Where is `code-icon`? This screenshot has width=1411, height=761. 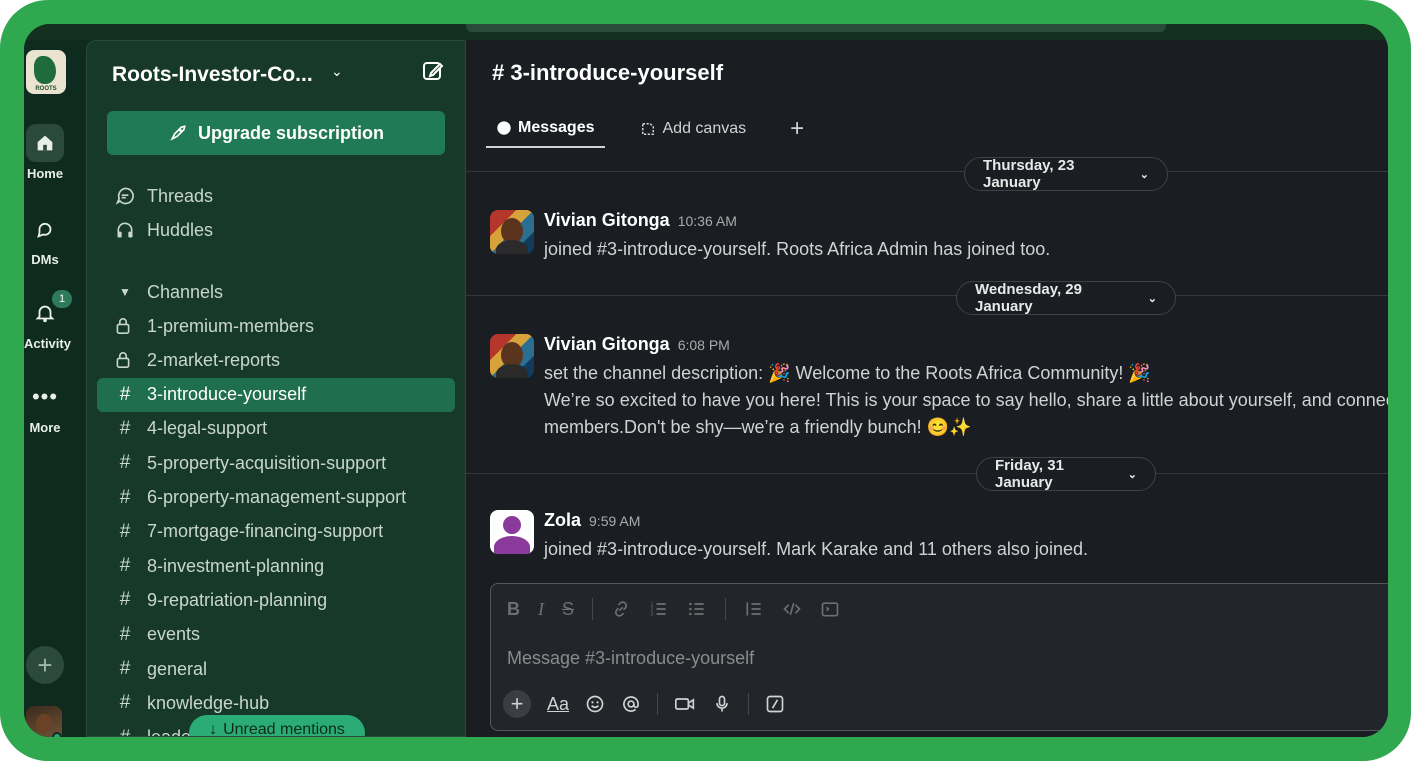
code-icon is located at coordinates (792, 609).